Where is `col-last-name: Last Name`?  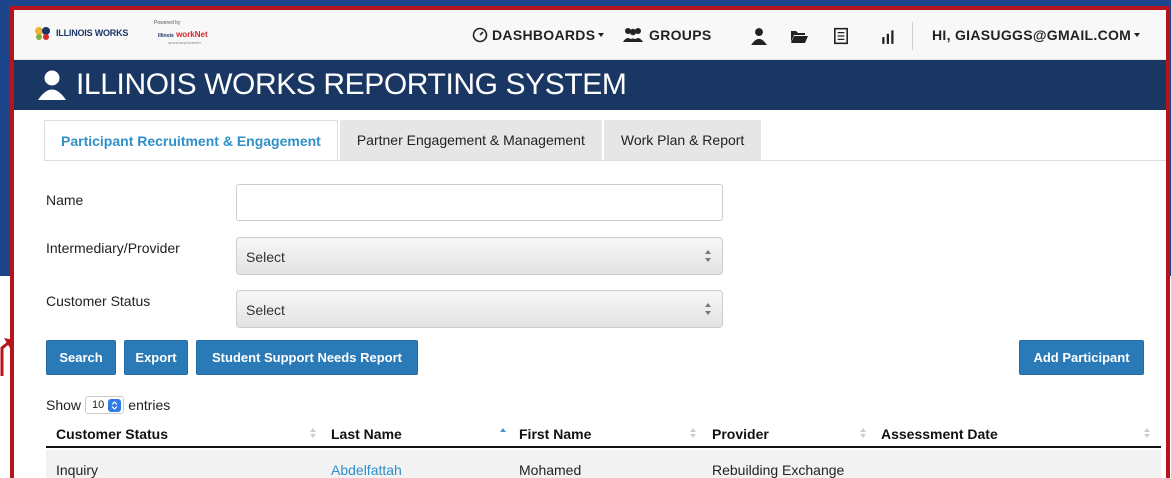
col-last-name: Last Name is located at coordinates (366, 434).